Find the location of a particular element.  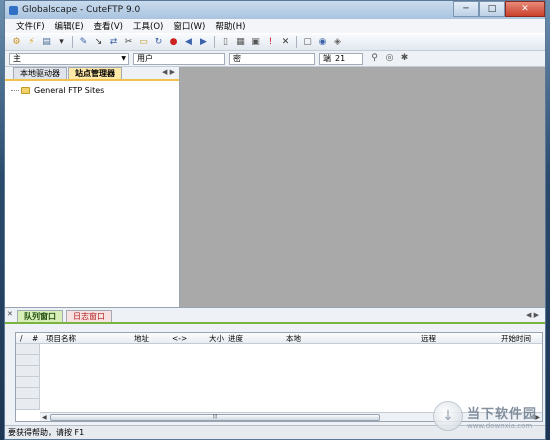

menu-tools: 工具(O) is located at coordinates (148, 26).